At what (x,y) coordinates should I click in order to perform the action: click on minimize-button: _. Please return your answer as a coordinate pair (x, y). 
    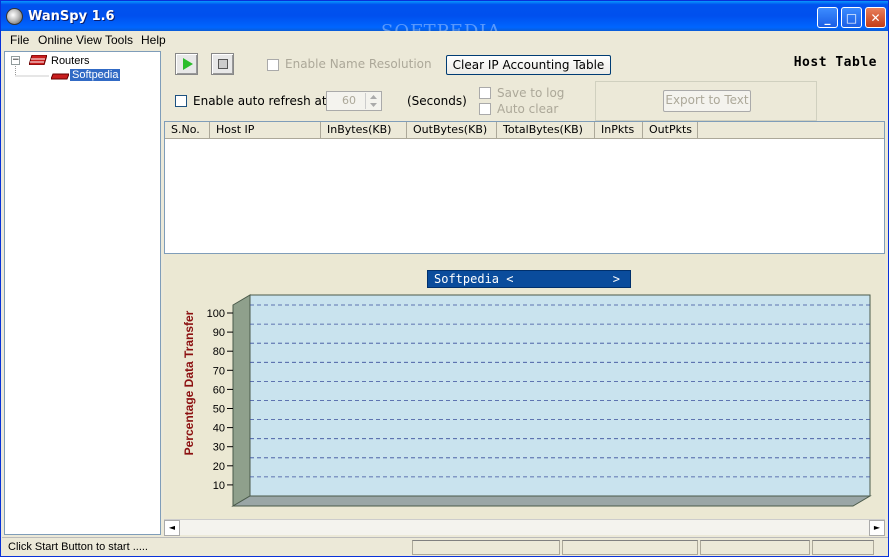
    Looking at the image, I should click on (827, 17).